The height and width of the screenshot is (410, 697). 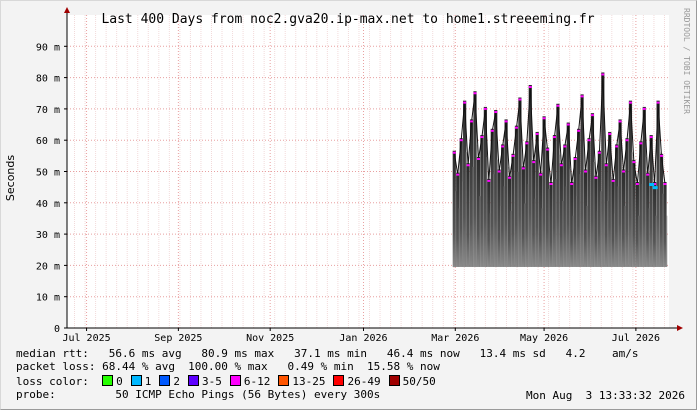 What do you see at coordinates (86, 338) in the screenshot?
I see `x-tick-label: Jul 2025` at bounding box center [86, 338].